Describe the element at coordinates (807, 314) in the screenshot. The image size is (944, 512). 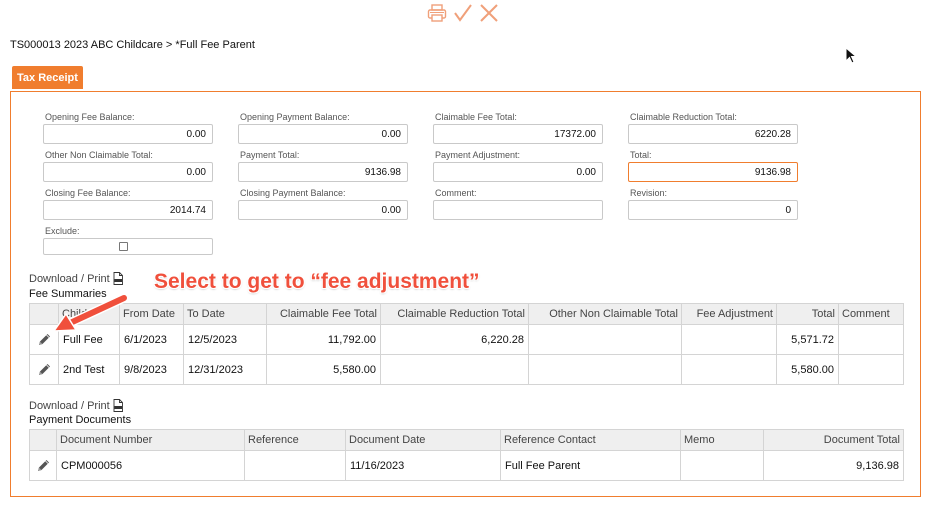
I see `column-header-total: Total` at that location.